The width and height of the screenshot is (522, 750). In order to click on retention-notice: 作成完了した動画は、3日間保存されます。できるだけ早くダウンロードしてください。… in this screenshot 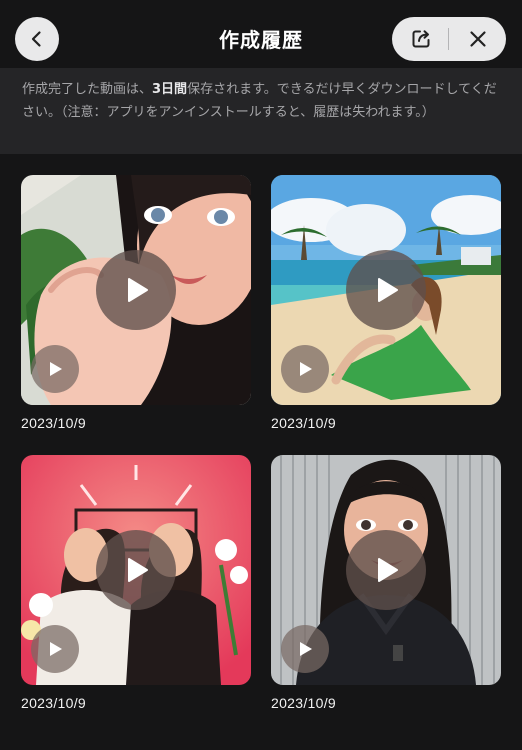, I will do `click(261, 111)`.